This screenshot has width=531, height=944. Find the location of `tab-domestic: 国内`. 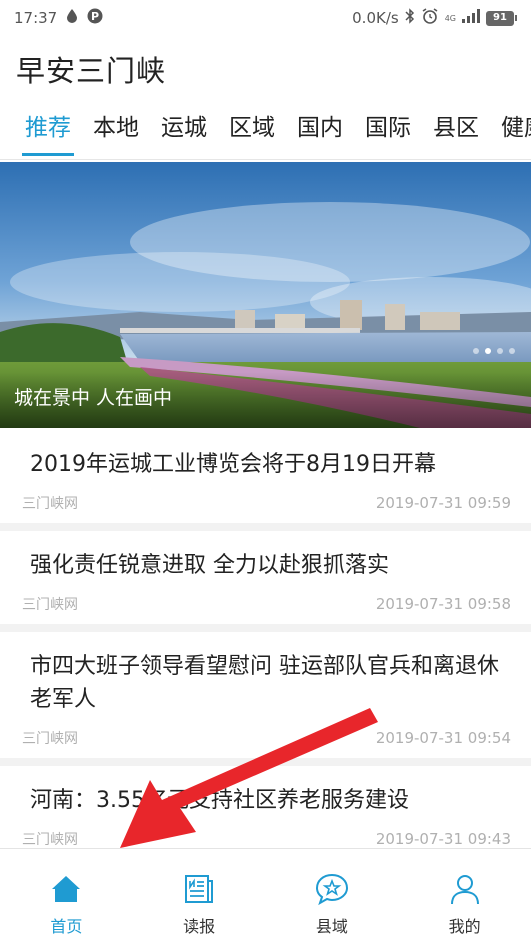

tab-domestic: 国内 is located at coordinates (320, 128).